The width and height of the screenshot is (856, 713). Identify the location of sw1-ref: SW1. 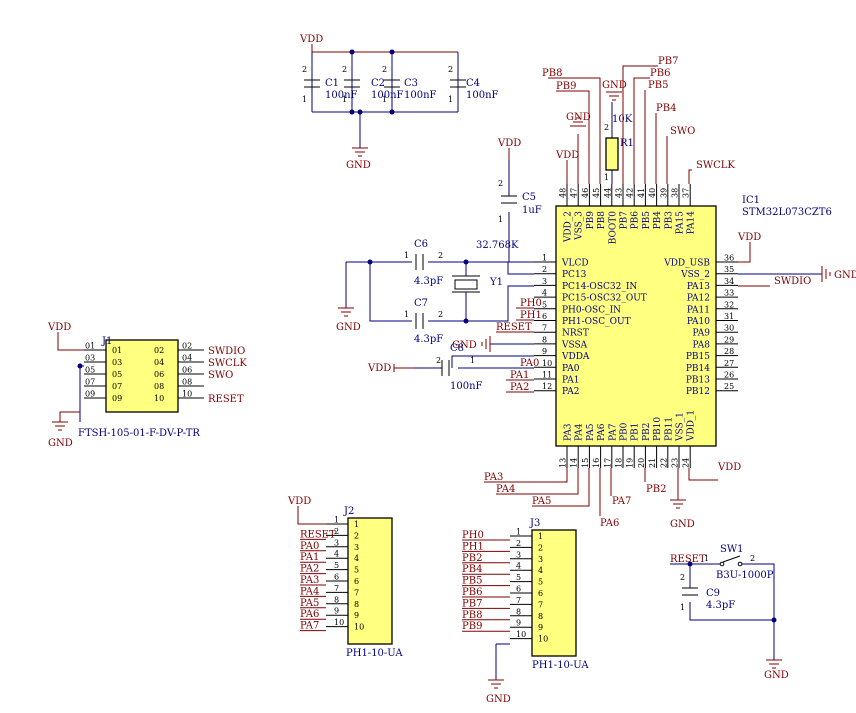
(732, 549).